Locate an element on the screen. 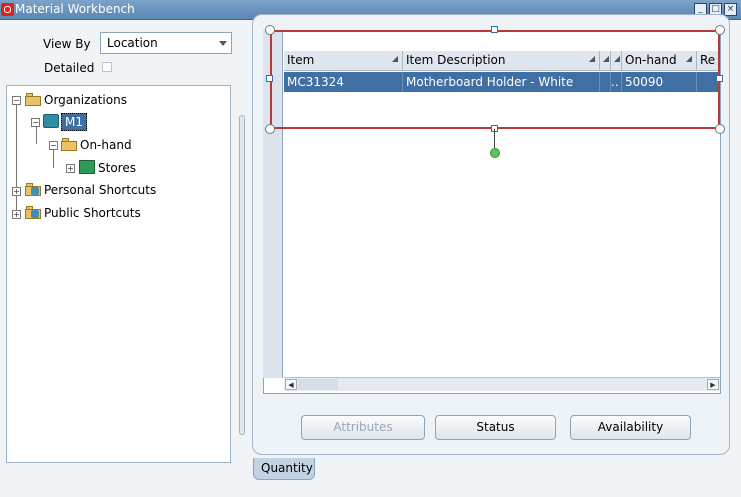 The height and width of the screenshot is (497, 741). attributes-button: Attributes is located at coordinates (363, 427).